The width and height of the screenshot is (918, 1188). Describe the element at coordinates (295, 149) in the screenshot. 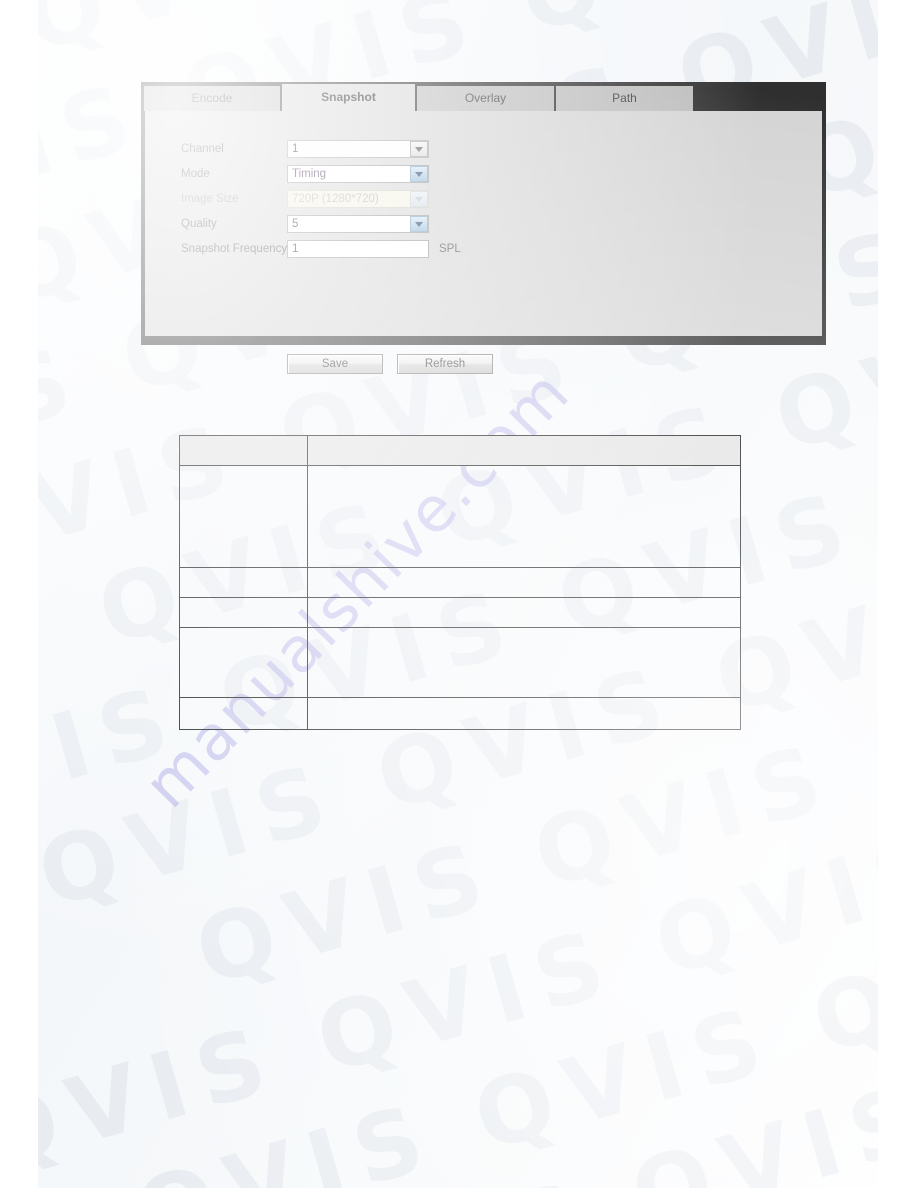

I see `channel-value: 1` at that location.